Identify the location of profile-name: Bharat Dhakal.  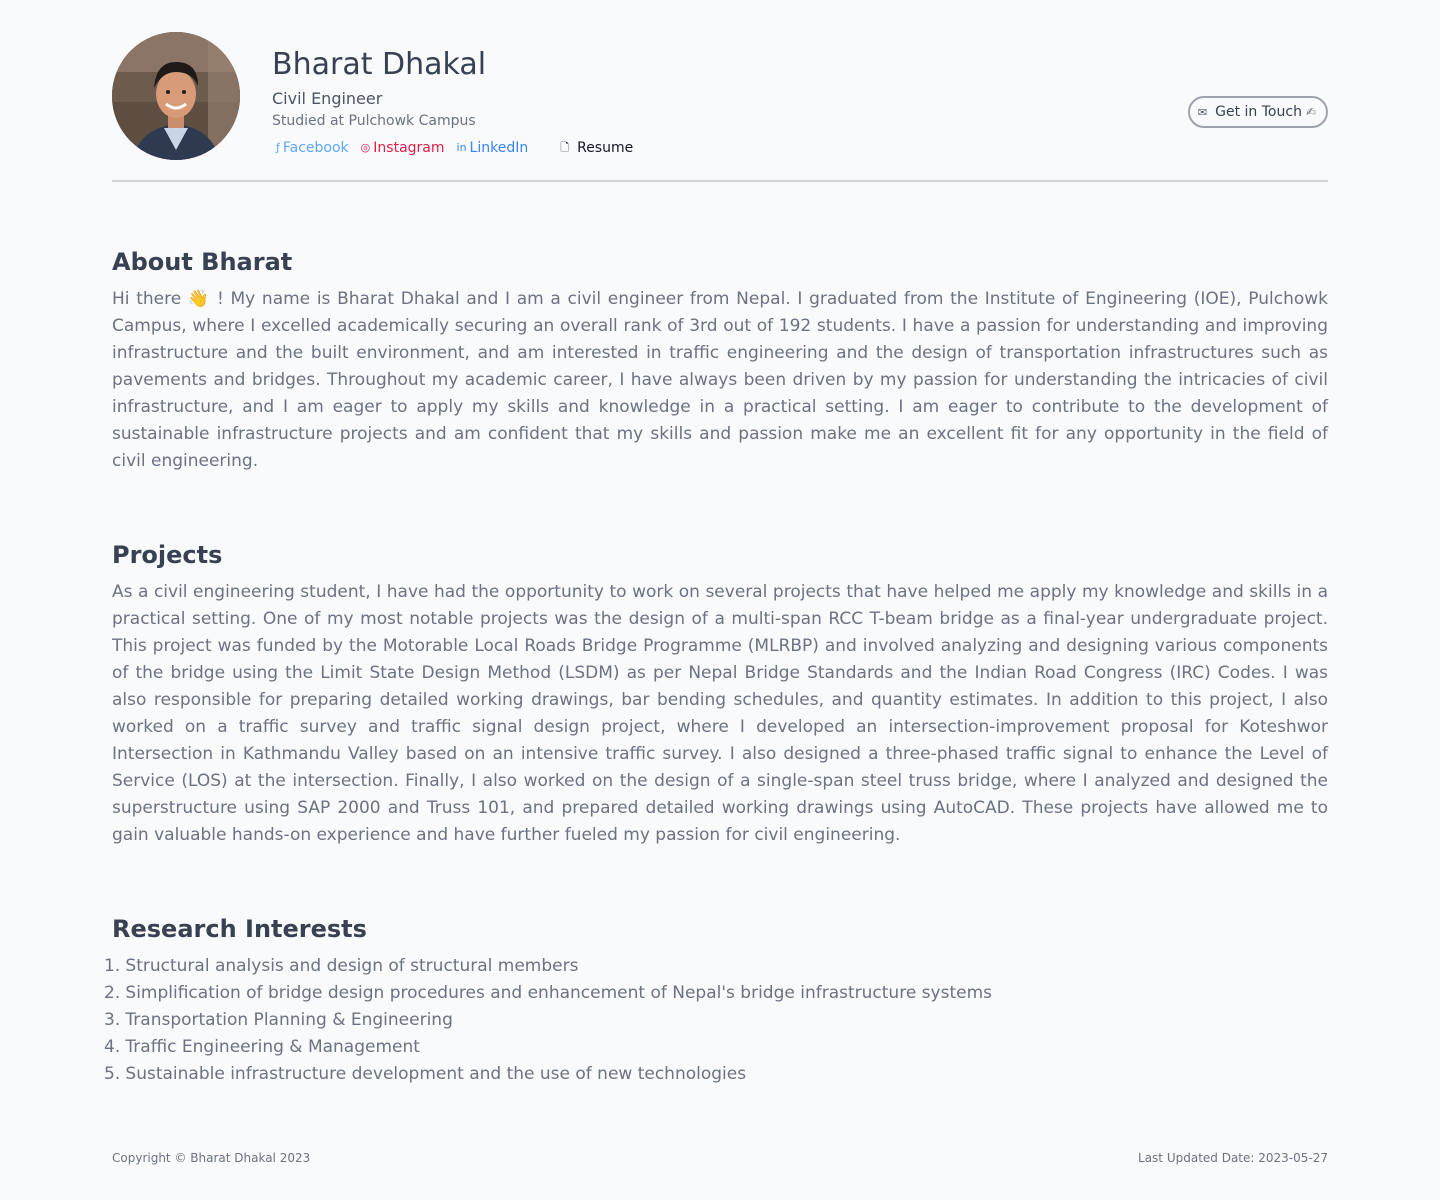
(379, 64).